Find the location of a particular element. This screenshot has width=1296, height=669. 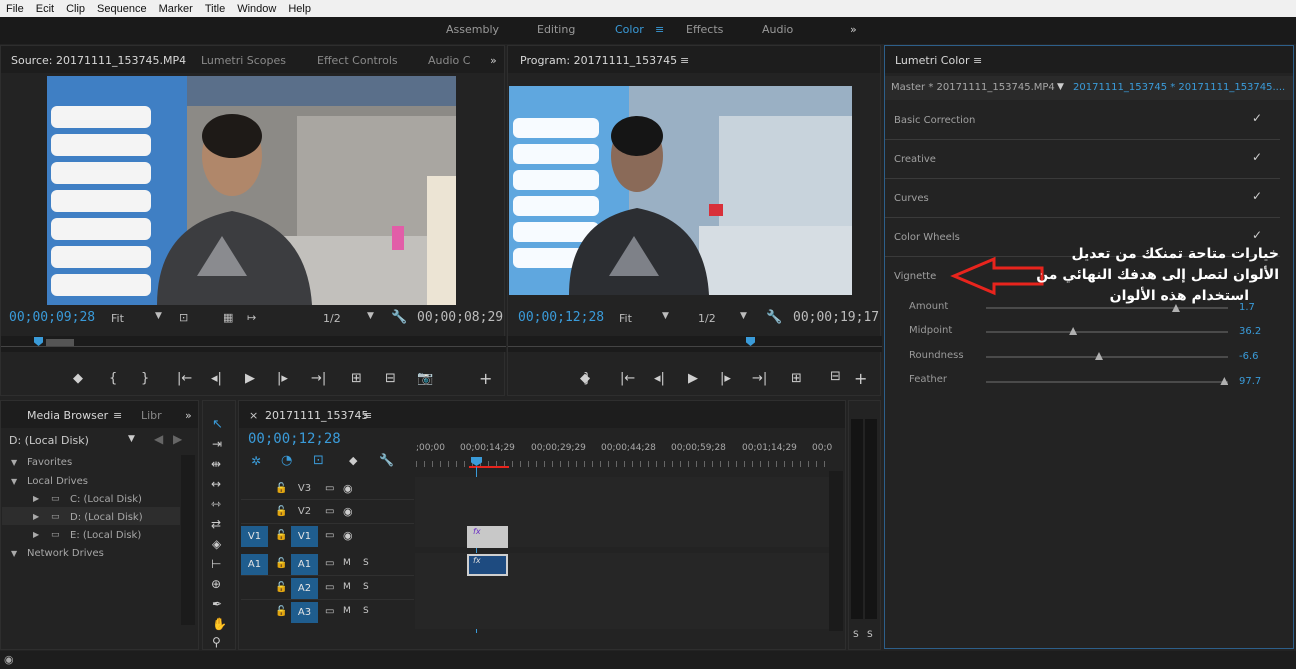

drive-chevron-icon: ▼ is located at coordinates (131, 439).